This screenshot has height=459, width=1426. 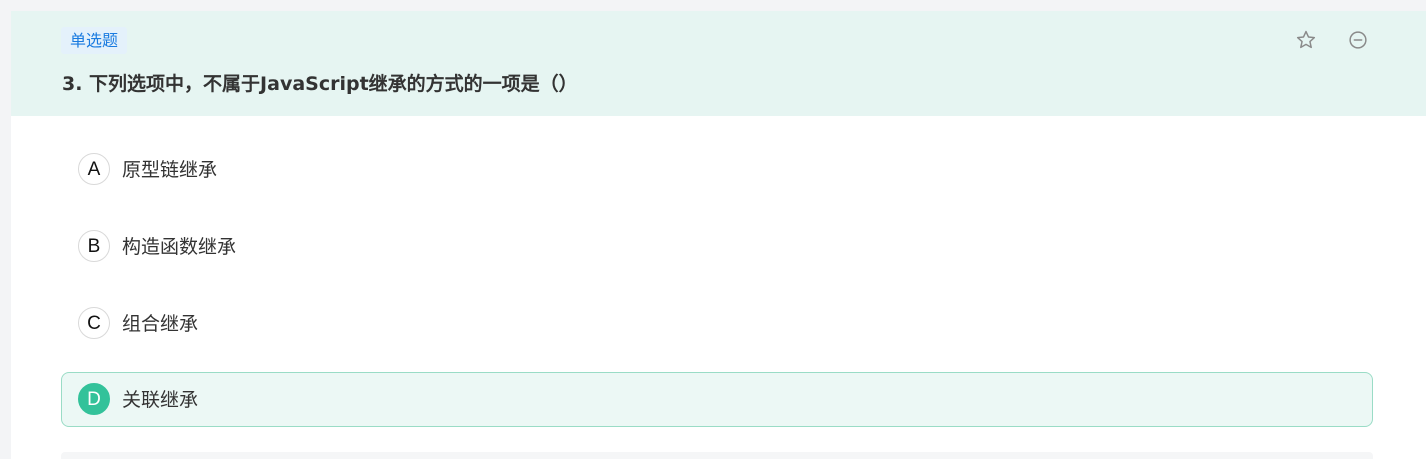 I want to click on remove-button, so click(x=1358, y=40).